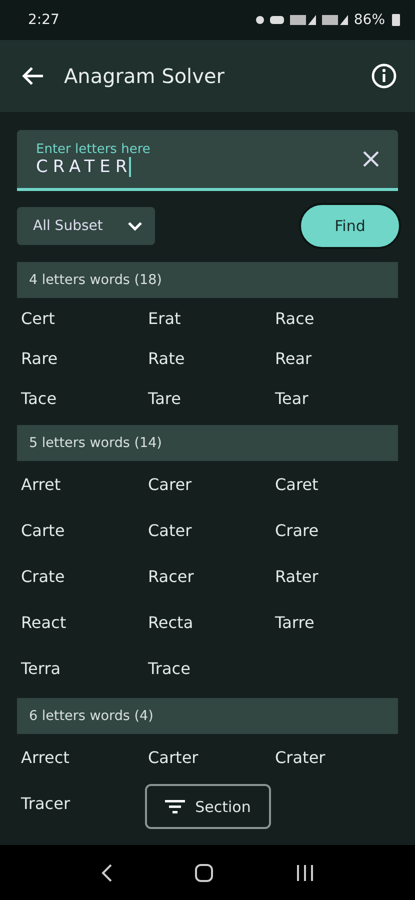 This screenshot has height=900, width=415. What do you see at coordinates (45, 803) in the screenshot?
I see `word-item: Tracer` at bounding box center [45, 803].